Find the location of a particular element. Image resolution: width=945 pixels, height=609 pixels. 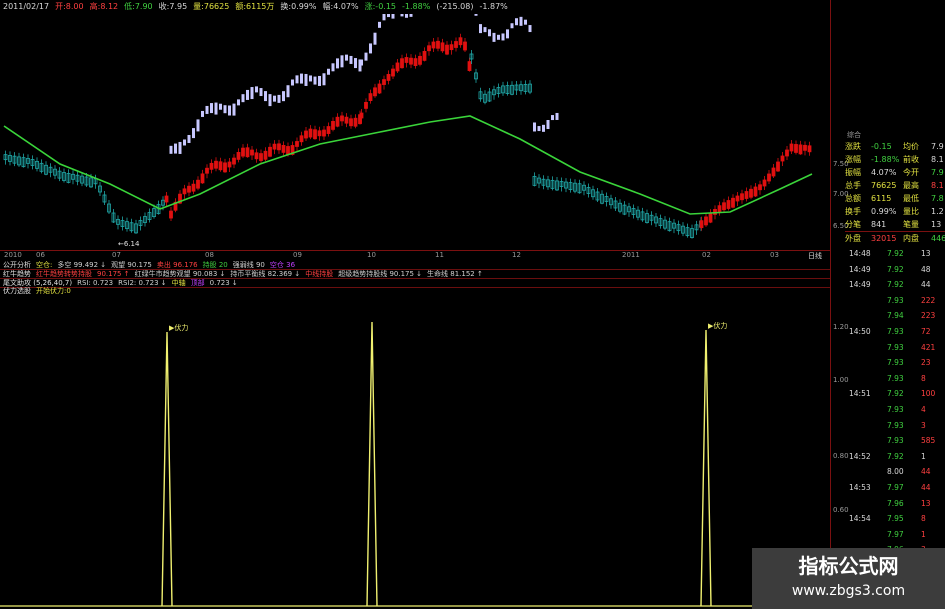

indicator-value: 多空 99.492 ↓ is located at coordinates (82, 265).